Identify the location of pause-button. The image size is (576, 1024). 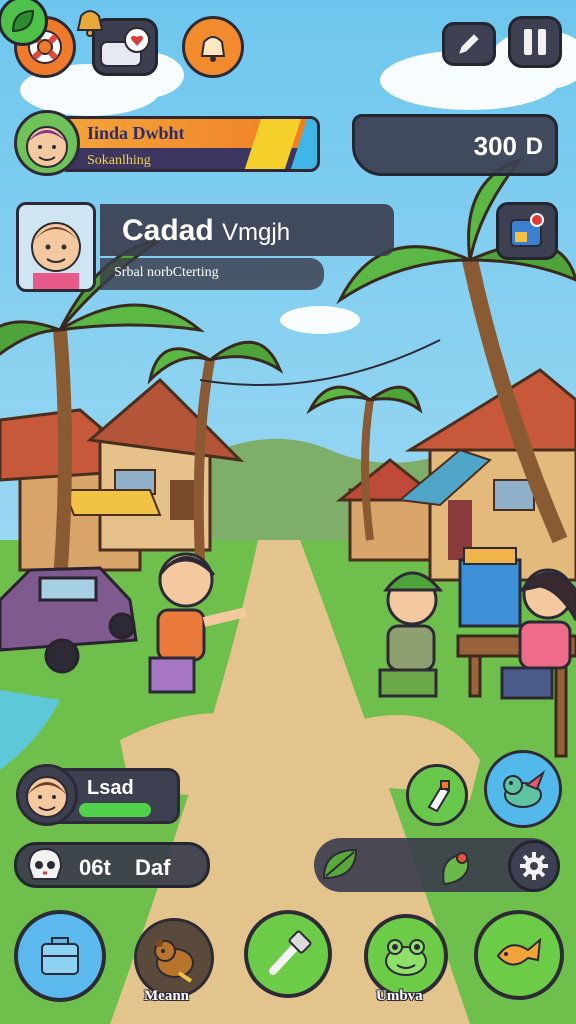
(535, 42).